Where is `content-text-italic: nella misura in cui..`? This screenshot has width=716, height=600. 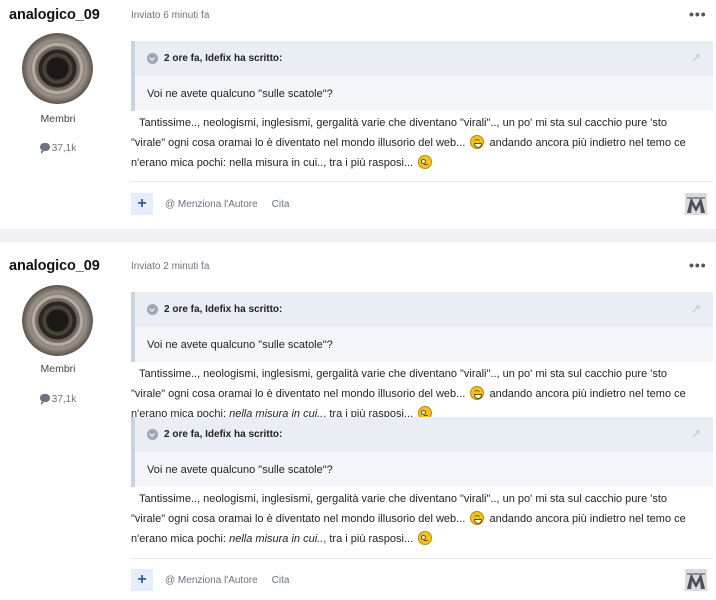 content-text-italic: nella misura in cui.. is located at coordinates (276, 539).